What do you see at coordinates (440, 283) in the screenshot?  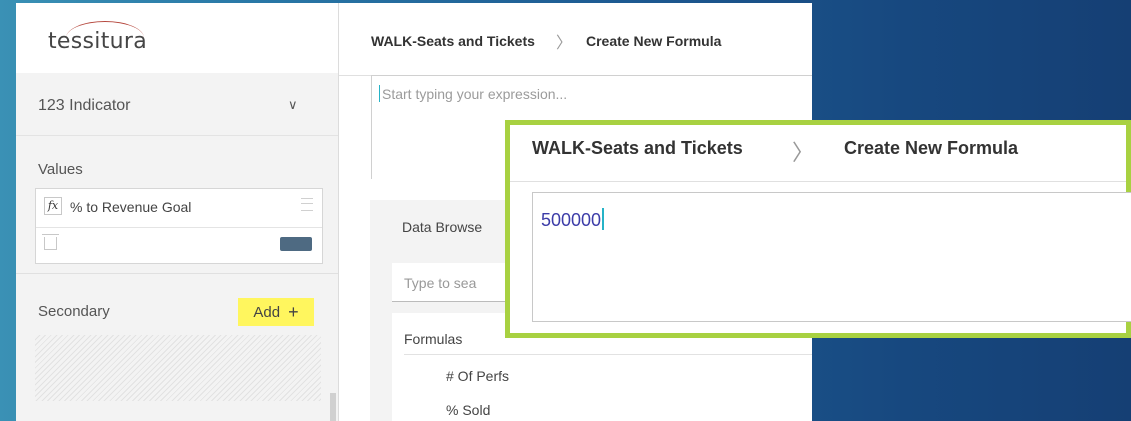 I see `search-placeholder: Type to sea` at bounding box center [440, 283].